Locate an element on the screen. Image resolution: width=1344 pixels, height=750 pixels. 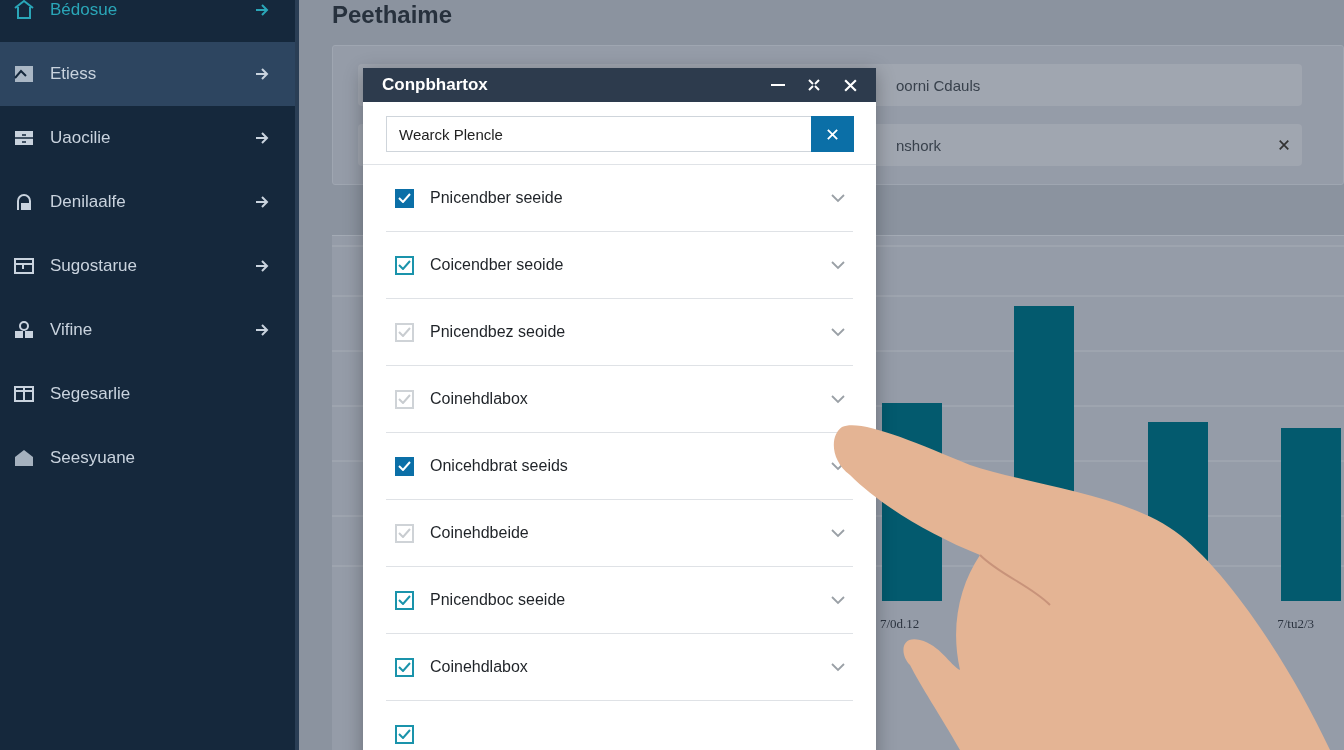
sidebar-item: Uaocilie is located at coordinates (147, 138).